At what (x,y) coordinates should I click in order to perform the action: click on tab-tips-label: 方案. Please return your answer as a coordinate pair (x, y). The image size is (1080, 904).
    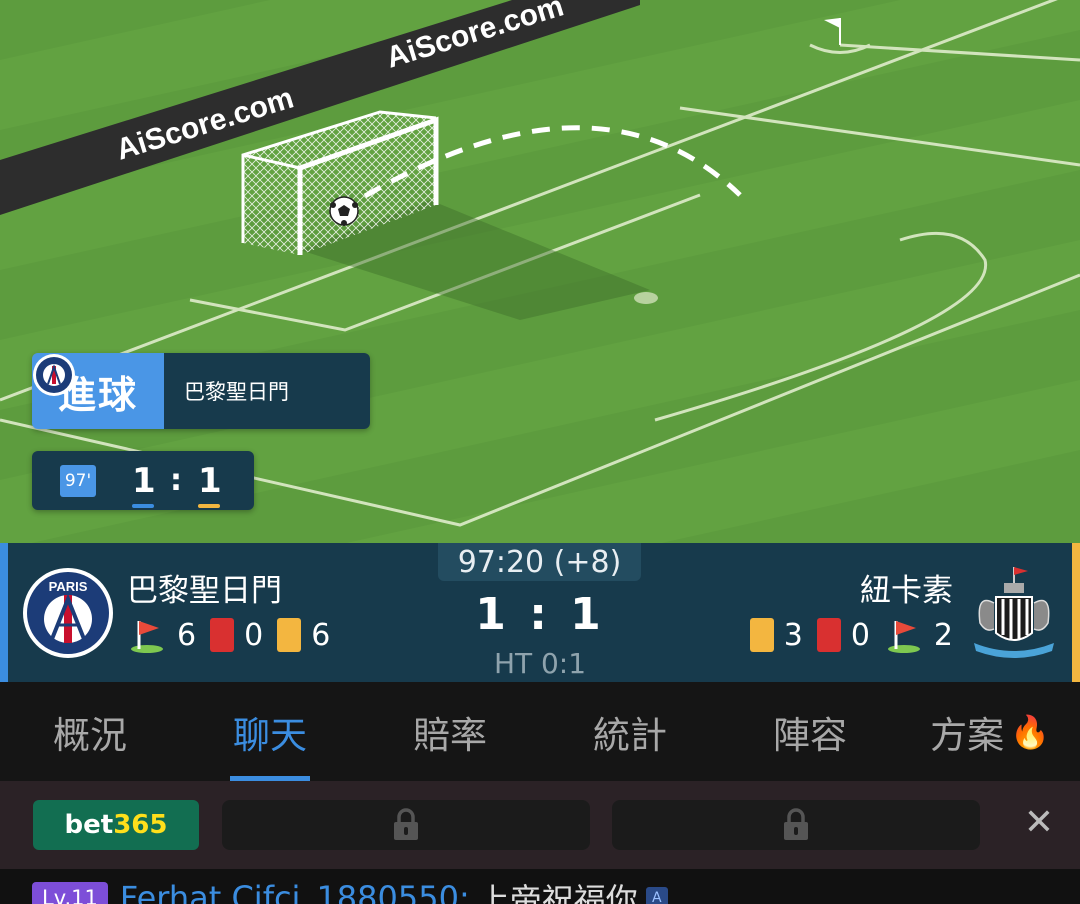
    Looking at the image, I should click on (967, 735).